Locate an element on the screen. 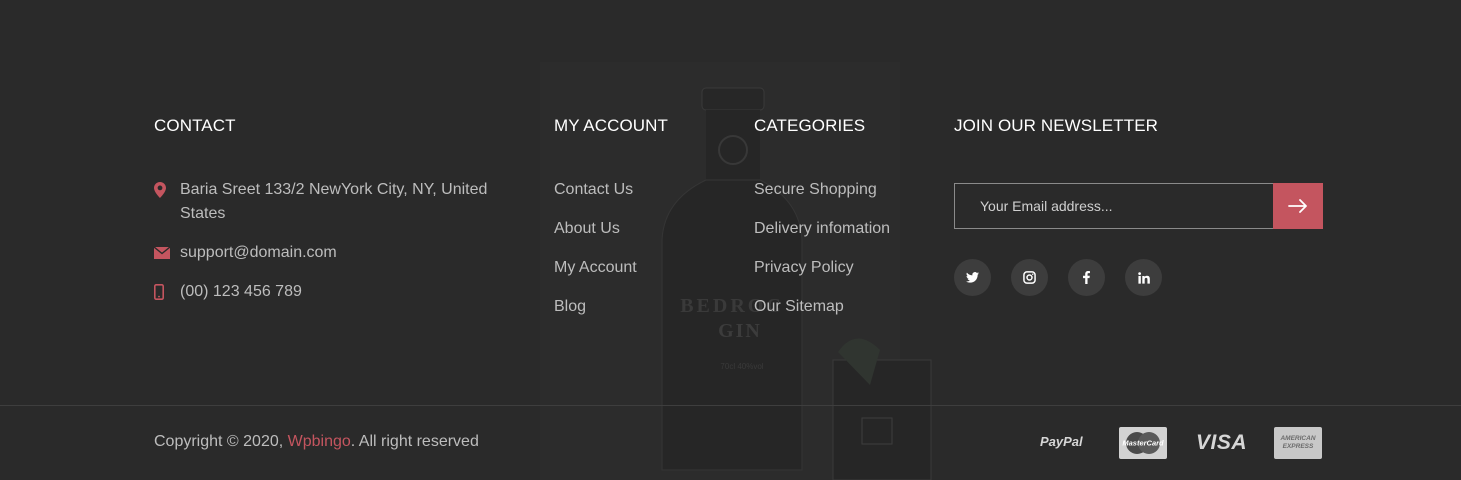 The height and width of the screenshot is (480, 1461). map-pin-icon is located at coordinates (167, 190).